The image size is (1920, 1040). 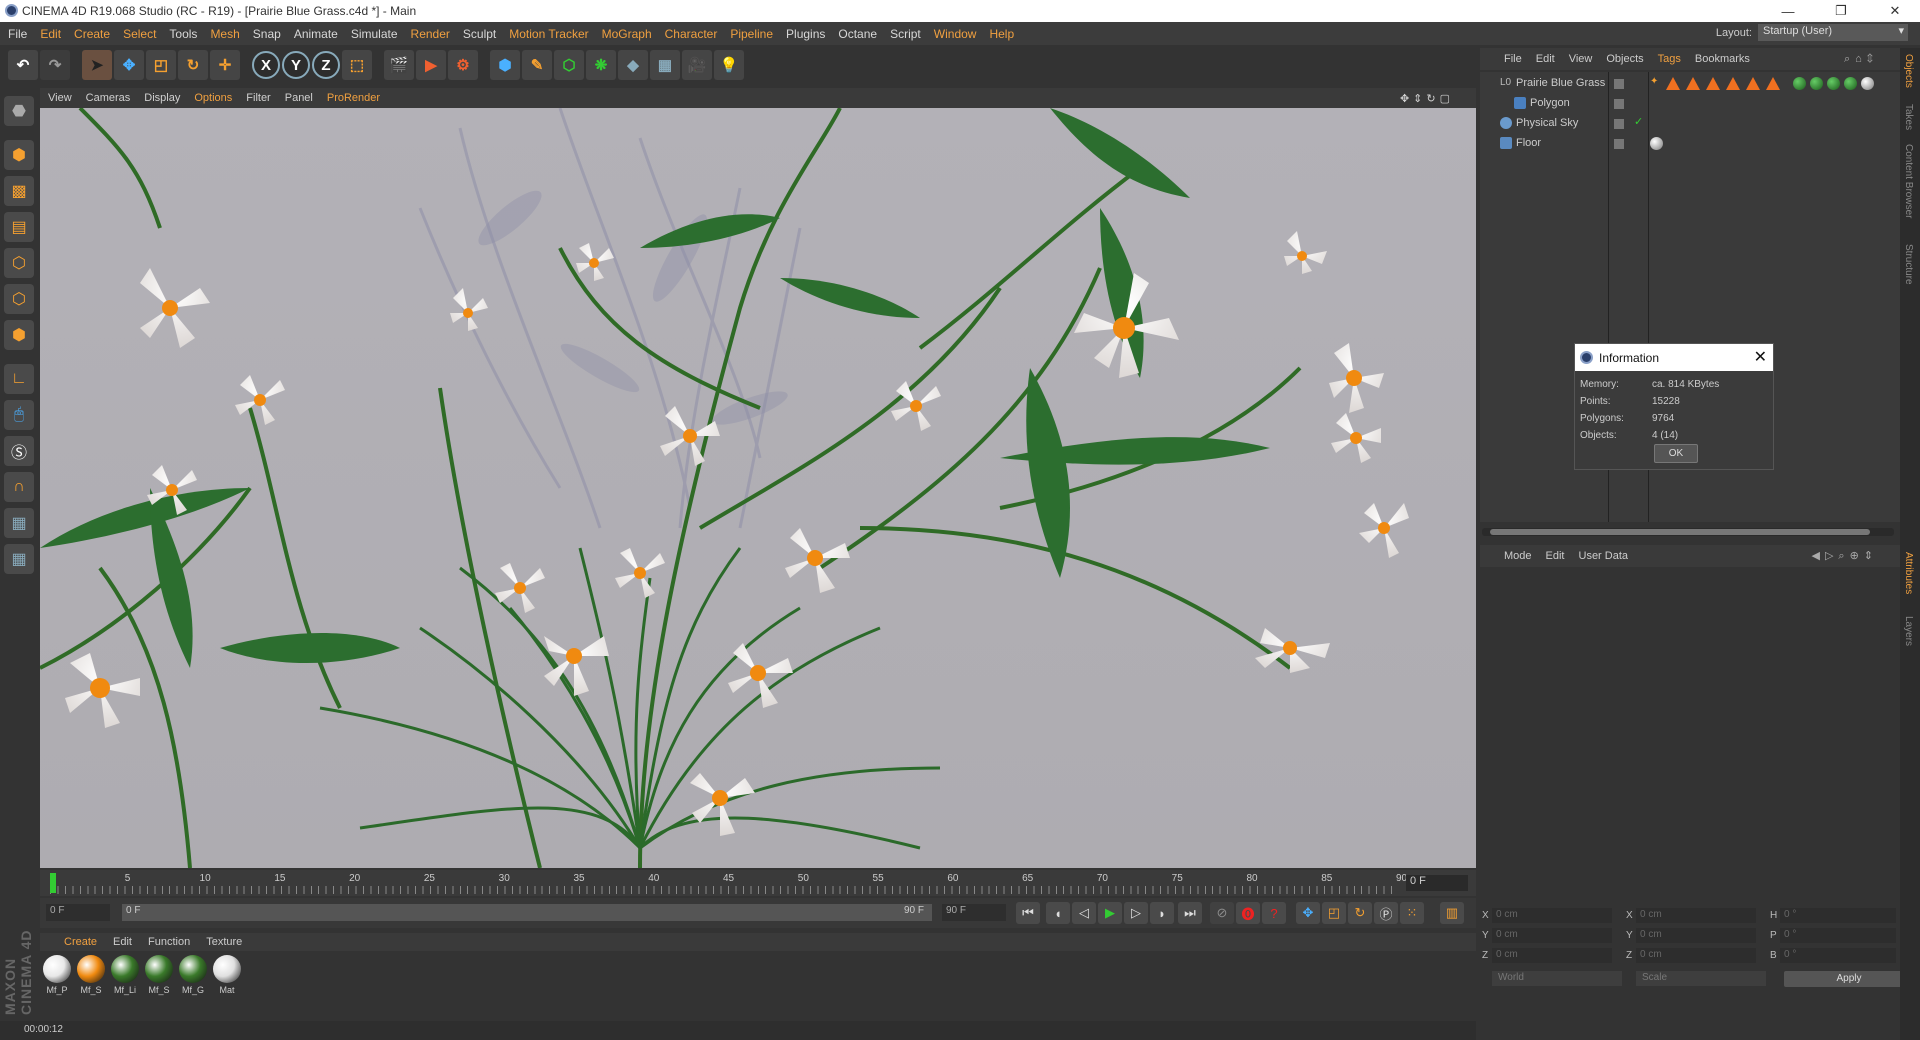 What do you see at coordinates (430, 34) in the screenshot?
I see `menu-render: Render` at bounding box center [430, 34].